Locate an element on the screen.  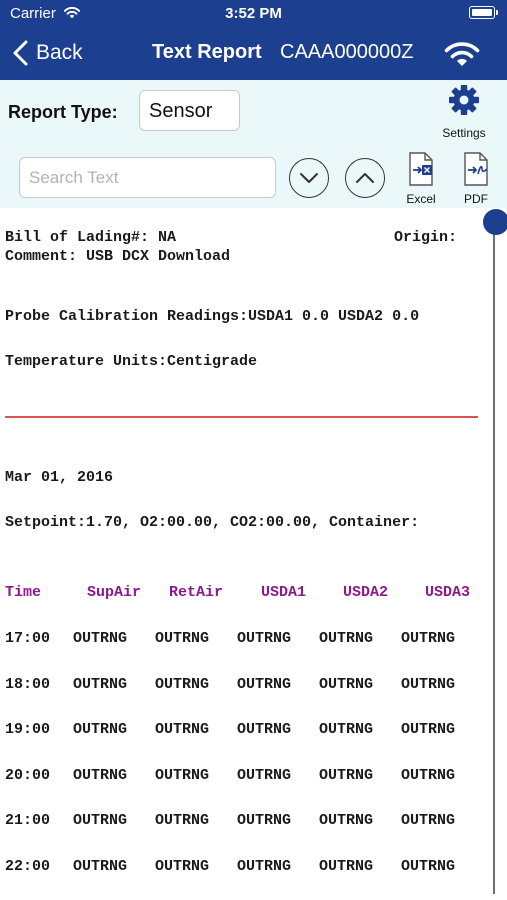
pdf-export-button: PDF is located at coordinates (476, 179).